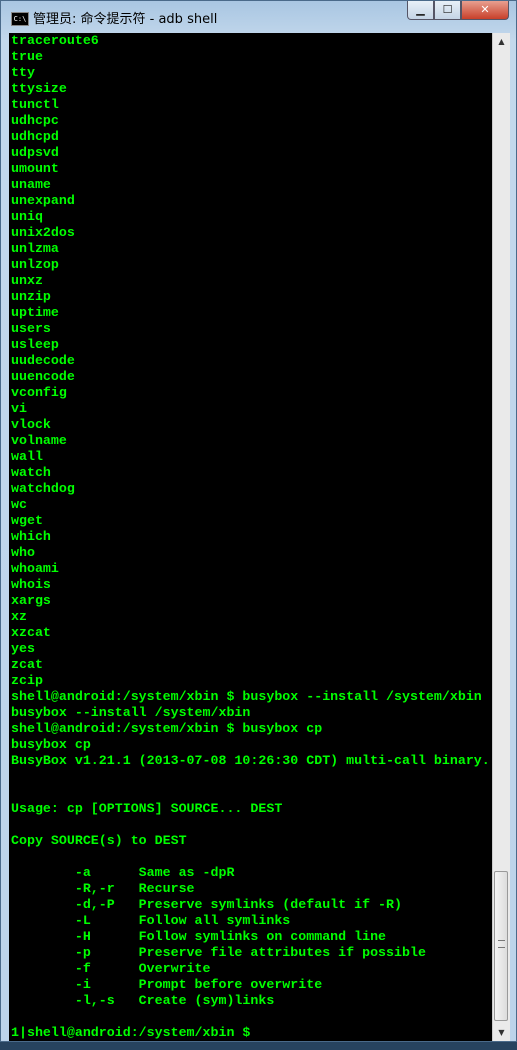 The height and width of the screenshot is (1050, 517). I want to click on console-line: unlzma, so click(35, 248).